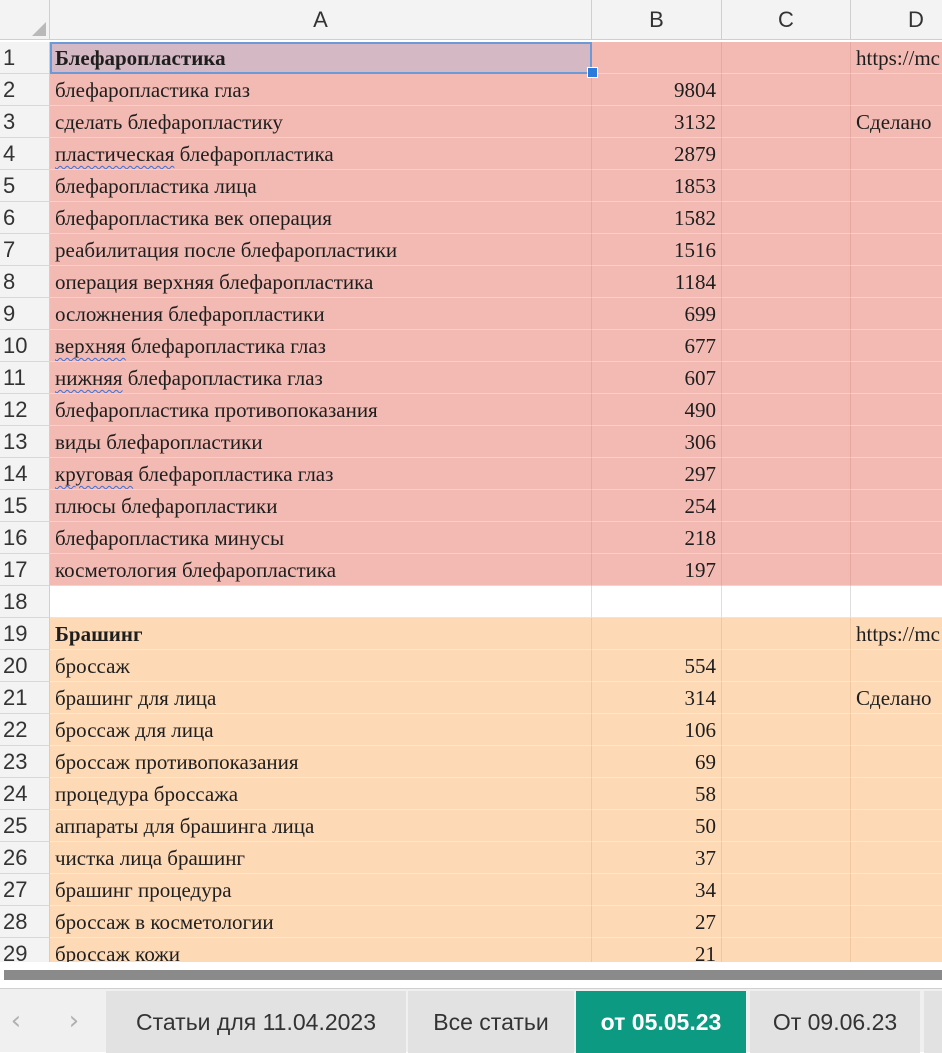  What do you see at coordinates (321, 282) in the screenshot?
I see `cell-a: операция верхняя блефаропластика` at bounding box center [321, 282].